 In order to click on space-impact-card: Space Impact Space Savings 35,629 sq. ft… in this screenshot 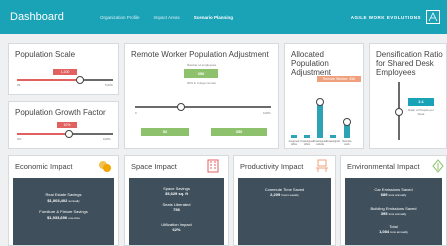, I will do `click(176, 200)`.